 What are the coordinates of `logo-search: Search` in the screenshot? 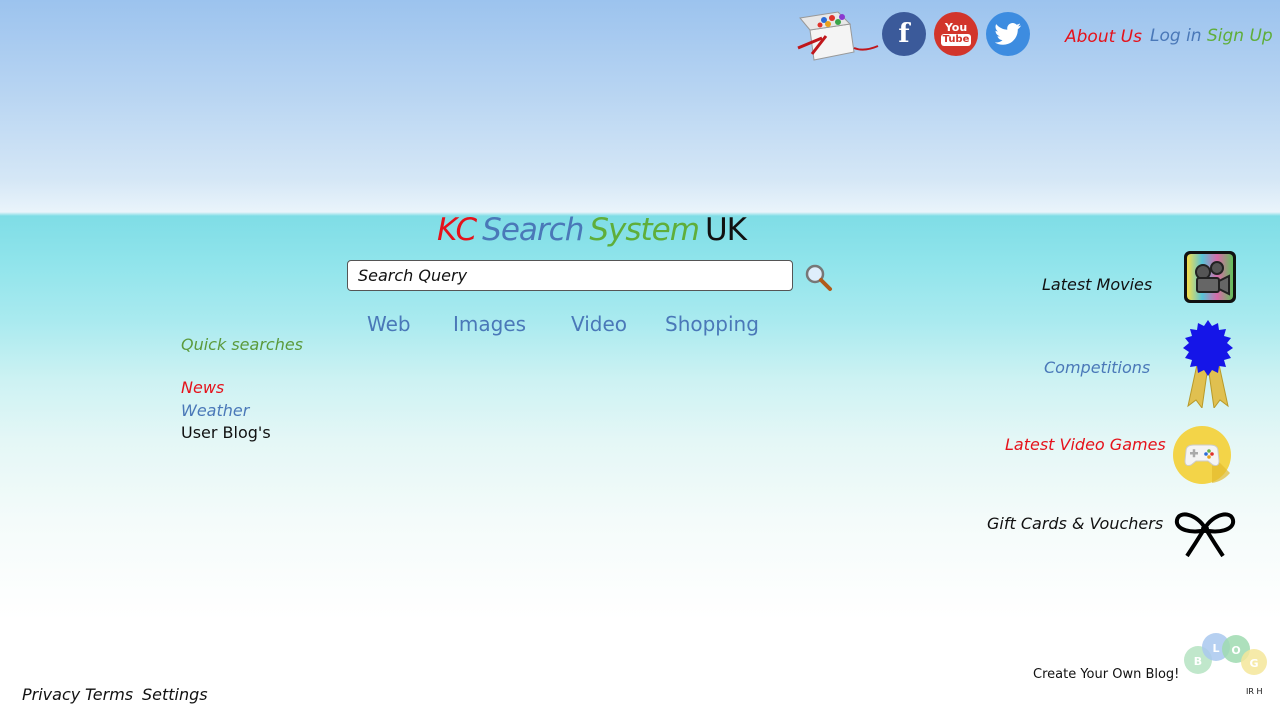 It's located at (533, 230).